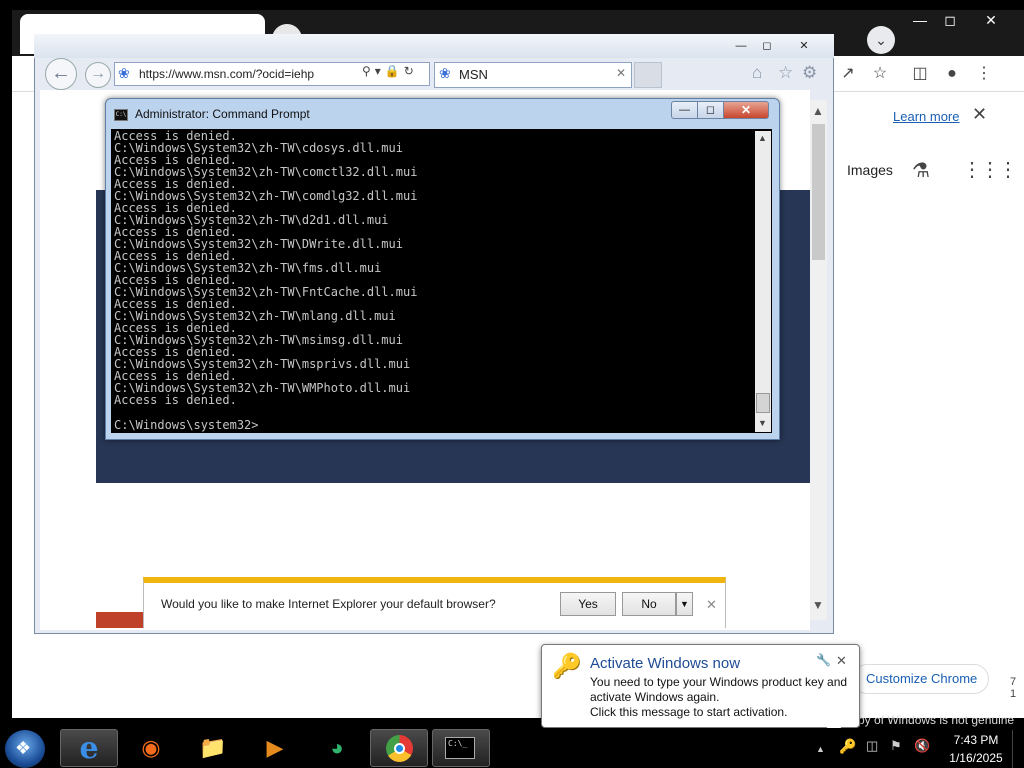  I want to click on clock-time: 7:43 PM, so click(976, 740).